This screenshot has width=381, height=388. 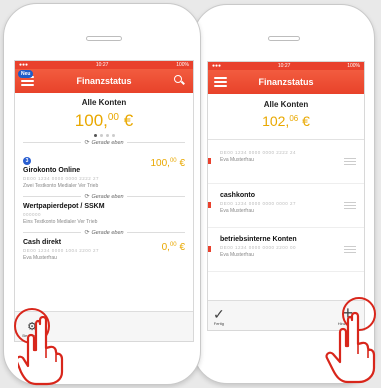 What do you see at coordinates (238, 195) in the screenshot?
I see `account-name: cashkonto` at bounding box center [238, 195].